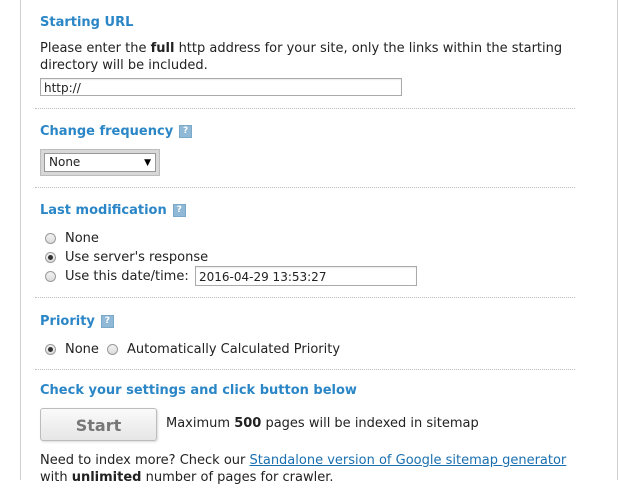 The image size is (637, 486). I want to click on datetime-input: 2016-04-29 13:53:27, so click(306, 276).